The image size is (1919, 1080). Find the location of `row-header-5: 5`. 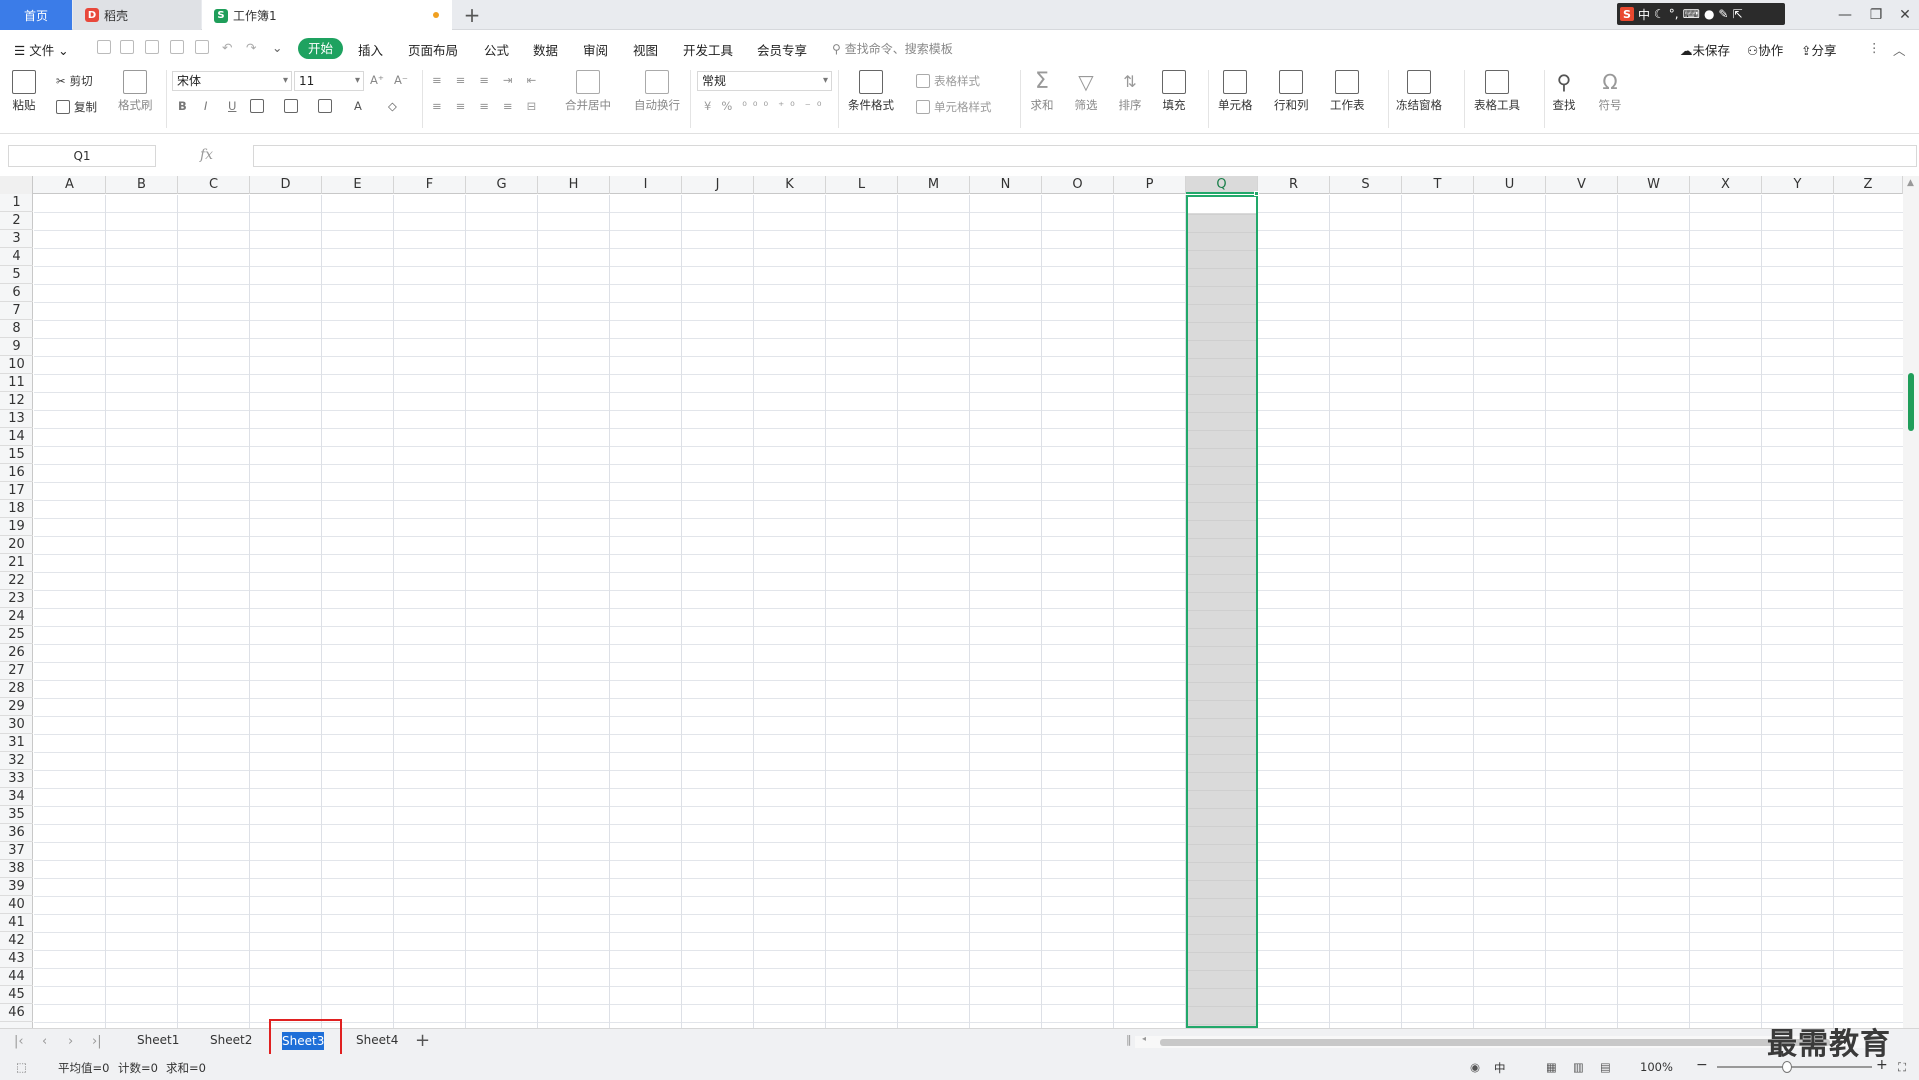

row-header-5: 5 is located at coordinates (16, 275).